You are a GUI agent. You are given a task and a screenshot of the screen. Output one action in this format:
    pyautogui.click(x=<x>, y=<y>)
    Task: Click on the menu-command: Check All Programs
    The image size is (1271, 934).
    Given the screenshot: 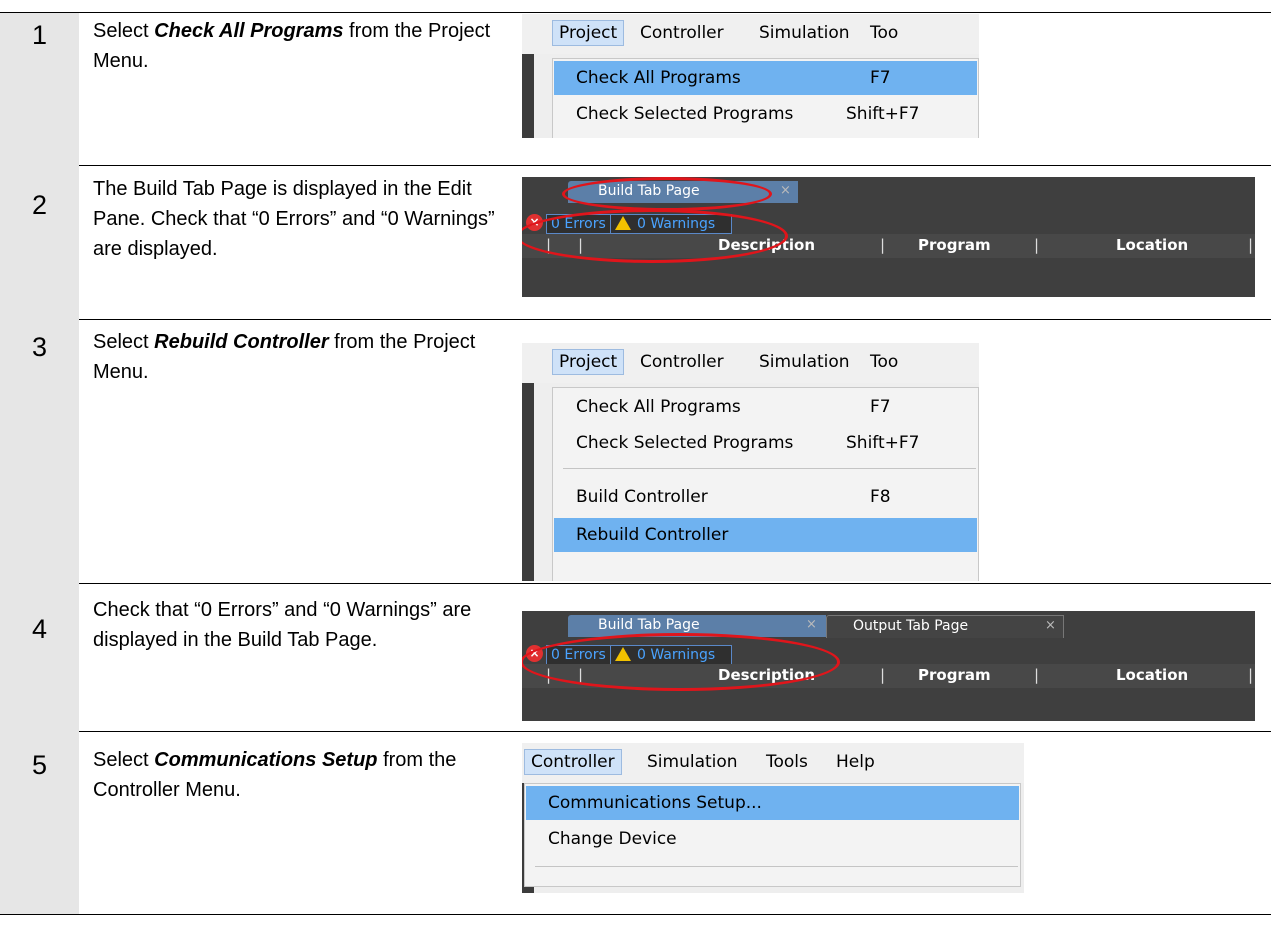 What is the action you would take?
    pyautogui.click(x=249, y=31)
    